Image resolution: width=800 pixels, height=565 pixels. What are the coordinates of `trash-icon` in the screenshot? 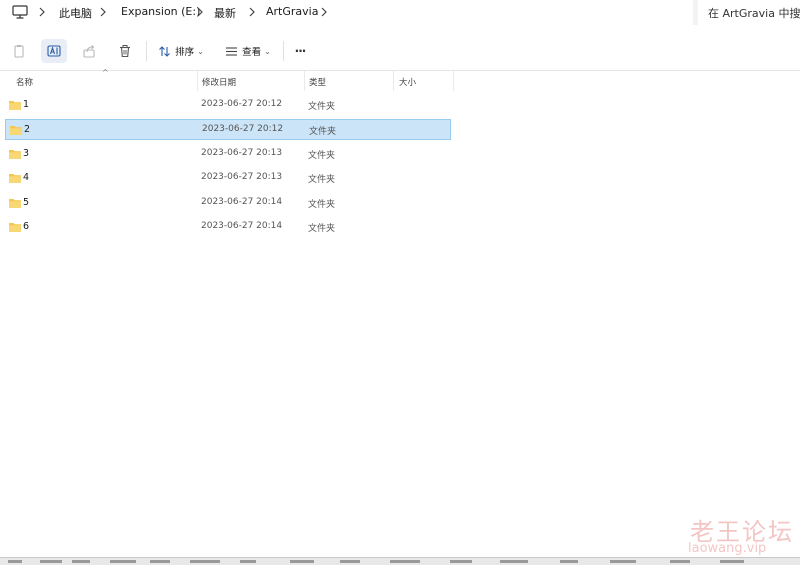 It's located at (125, 51).